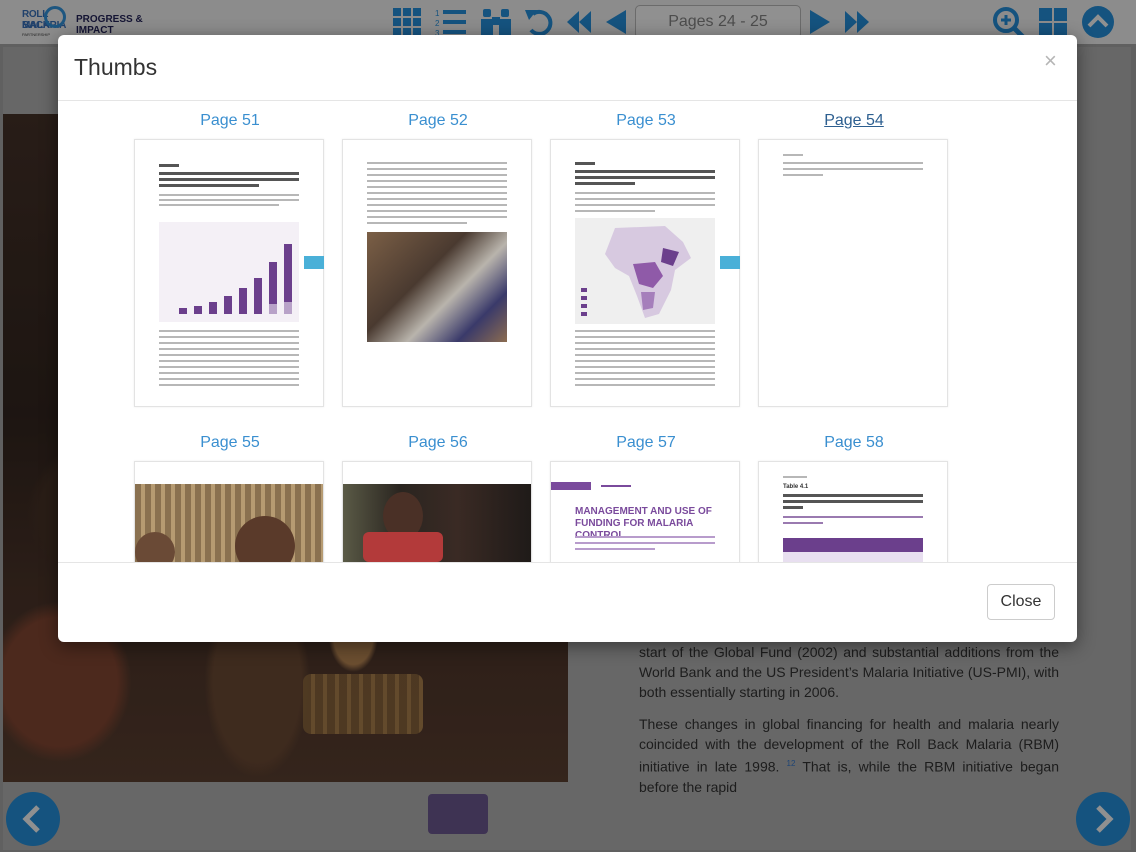  What do you see at coordinates (853, 545) in the screenshot?
I see `thumb-table-header` at bounding box center [853, 545].